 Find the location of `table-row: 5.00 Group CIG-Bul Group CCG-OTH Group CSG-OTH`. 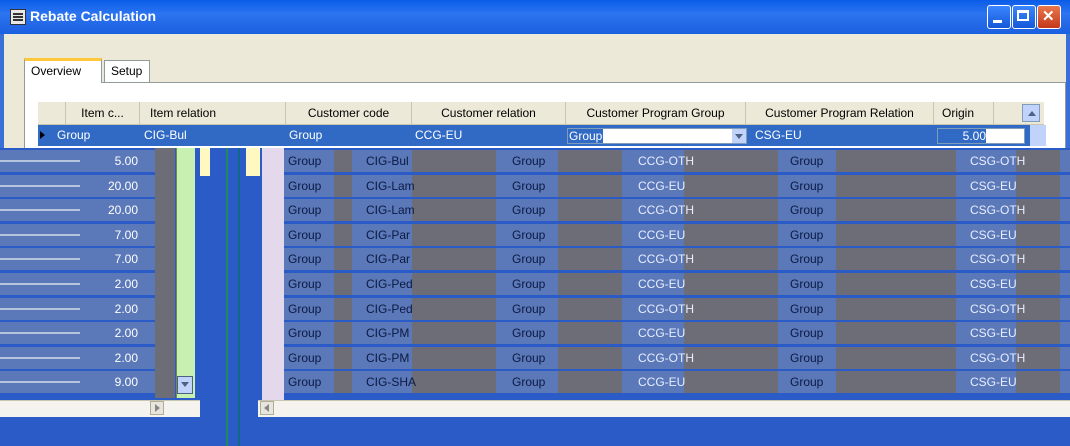

table-row: 5.00 Group CIG-Bul Group CCG-OTH Group CSG-OTH is located at coordinates (535, 161).